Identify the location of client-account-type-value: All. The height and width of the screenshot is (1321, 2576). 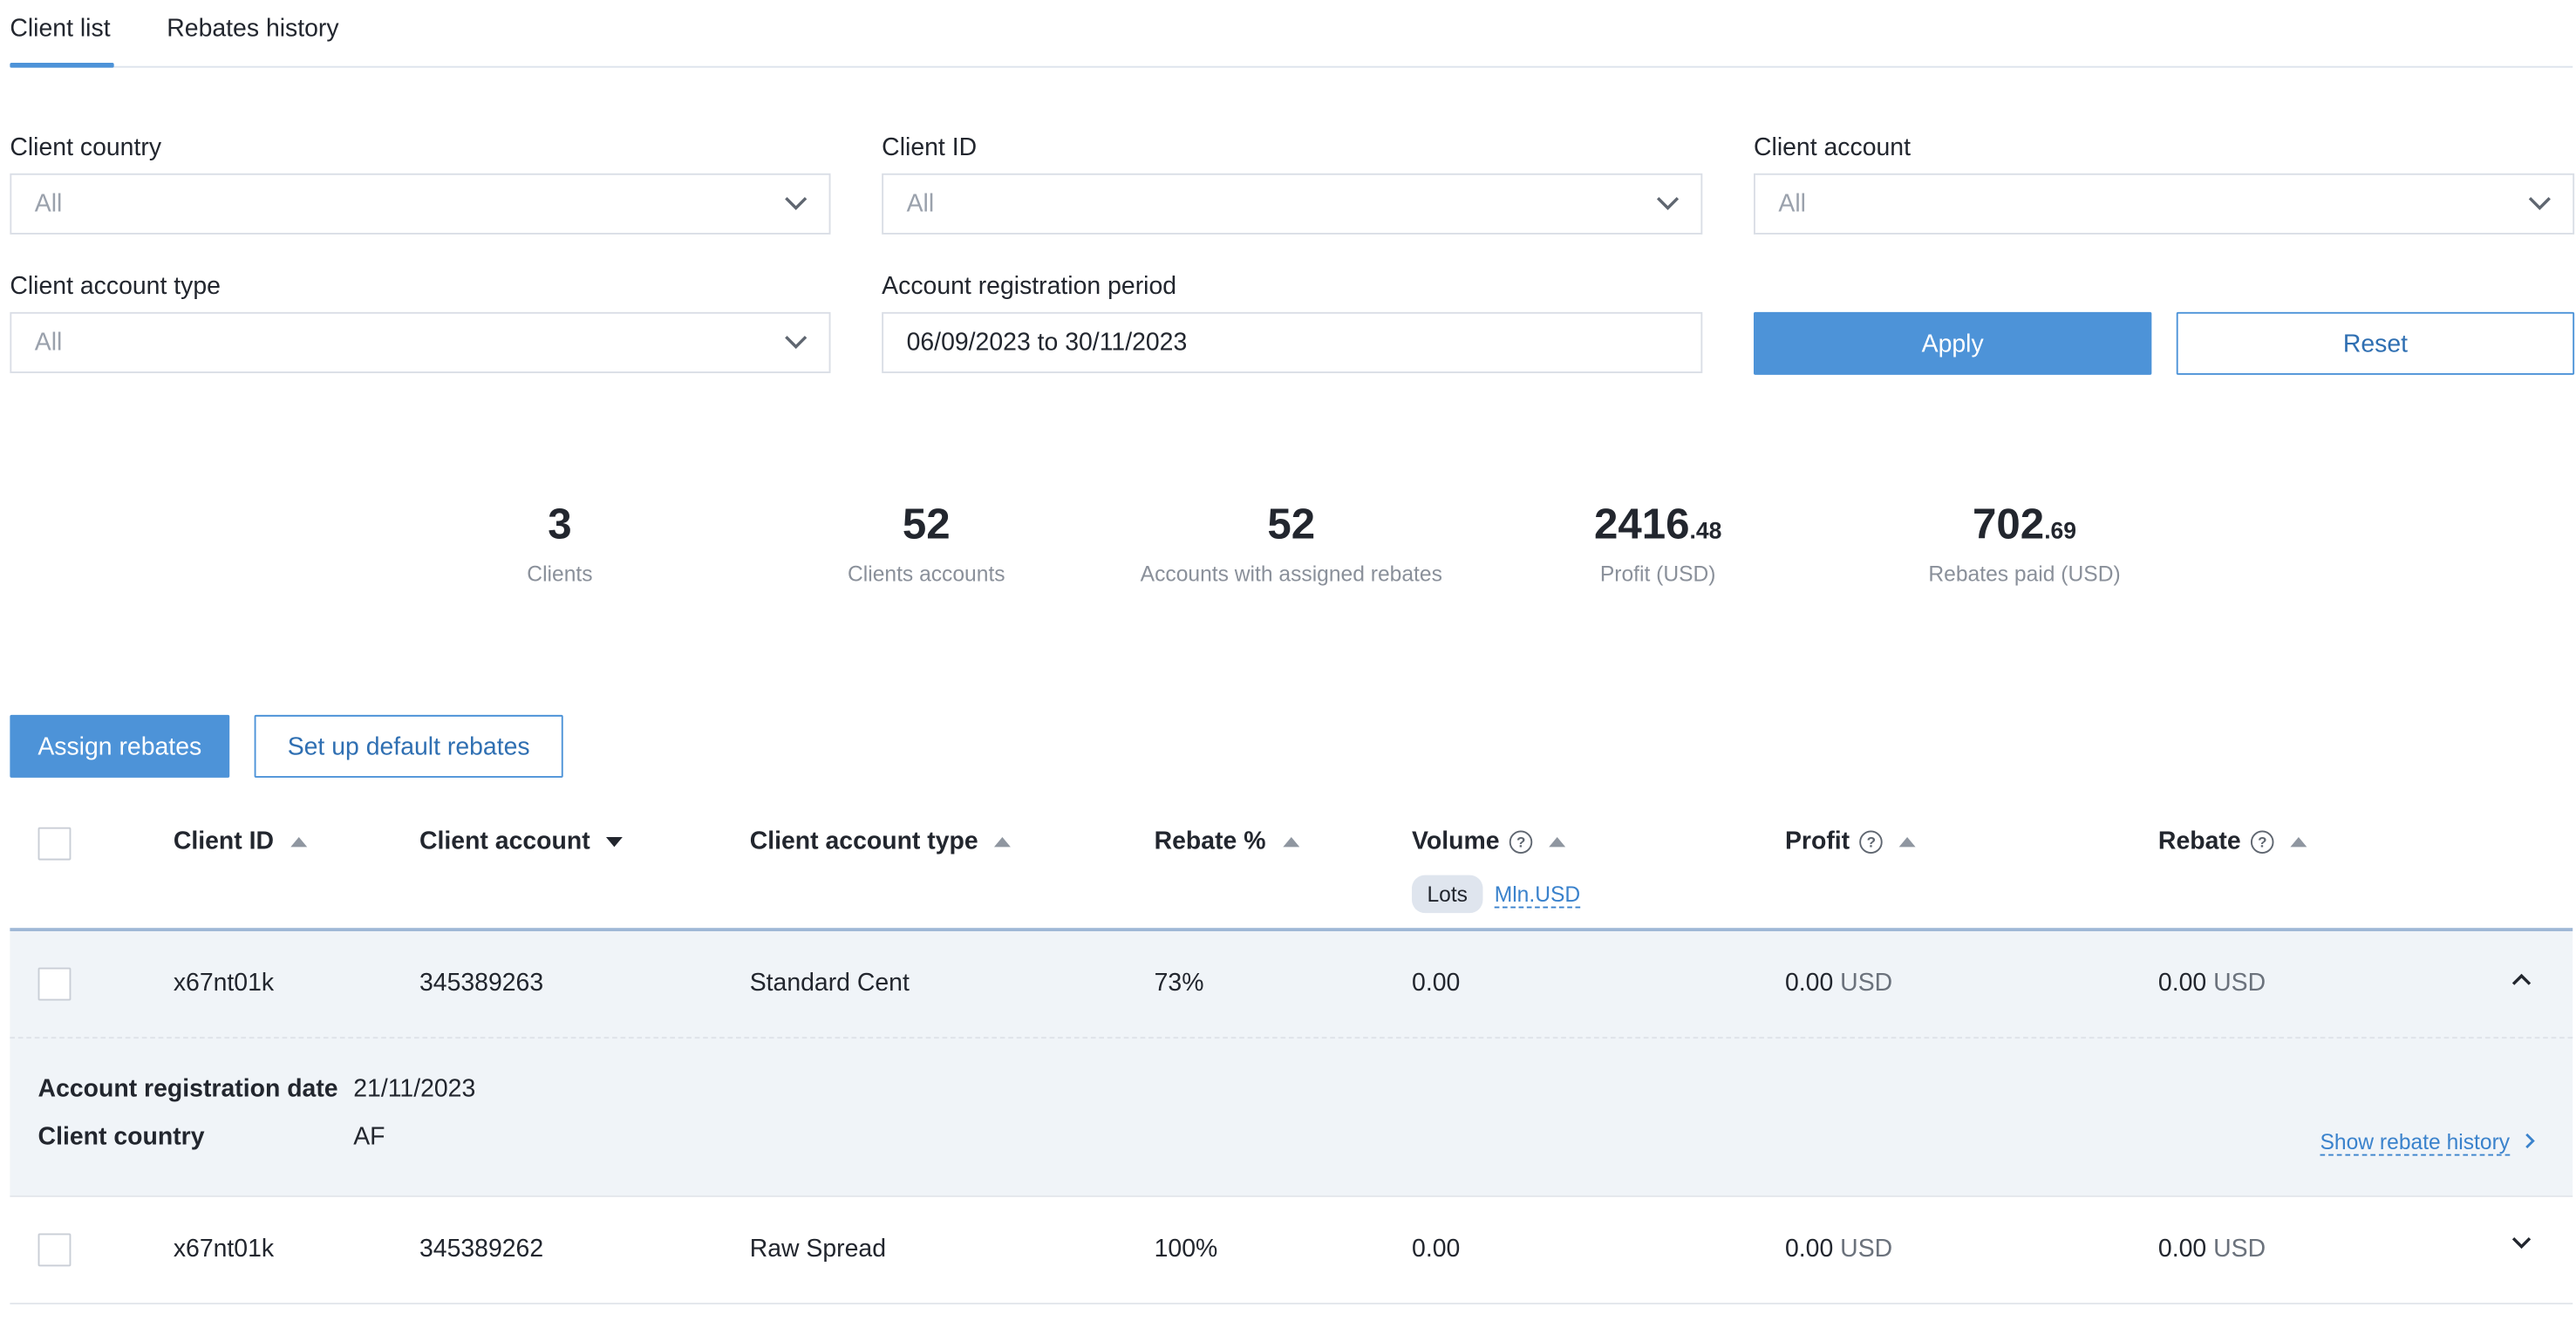
(49, 342).